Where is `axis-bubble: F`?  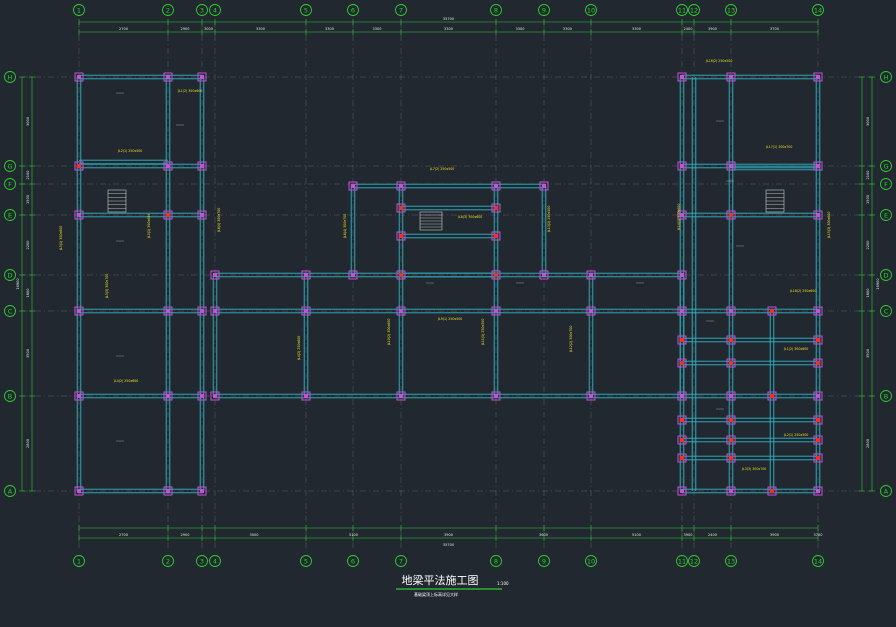 axis-bubble: F is located at coordinates (886, 184).